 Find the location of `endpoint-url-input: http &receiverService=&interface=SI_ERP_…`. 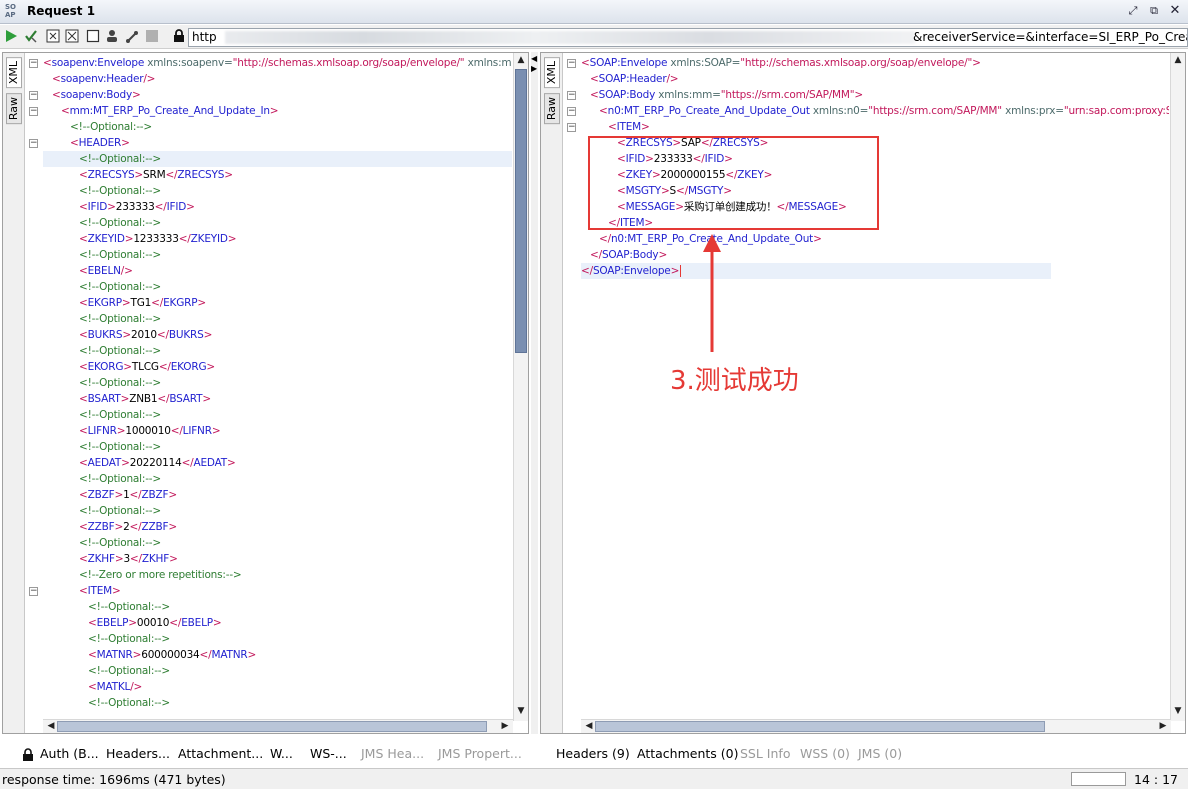

endpoint-url-input: http &receiverService=&interface=SI_ERP_… is located at coordinates (688, 37).